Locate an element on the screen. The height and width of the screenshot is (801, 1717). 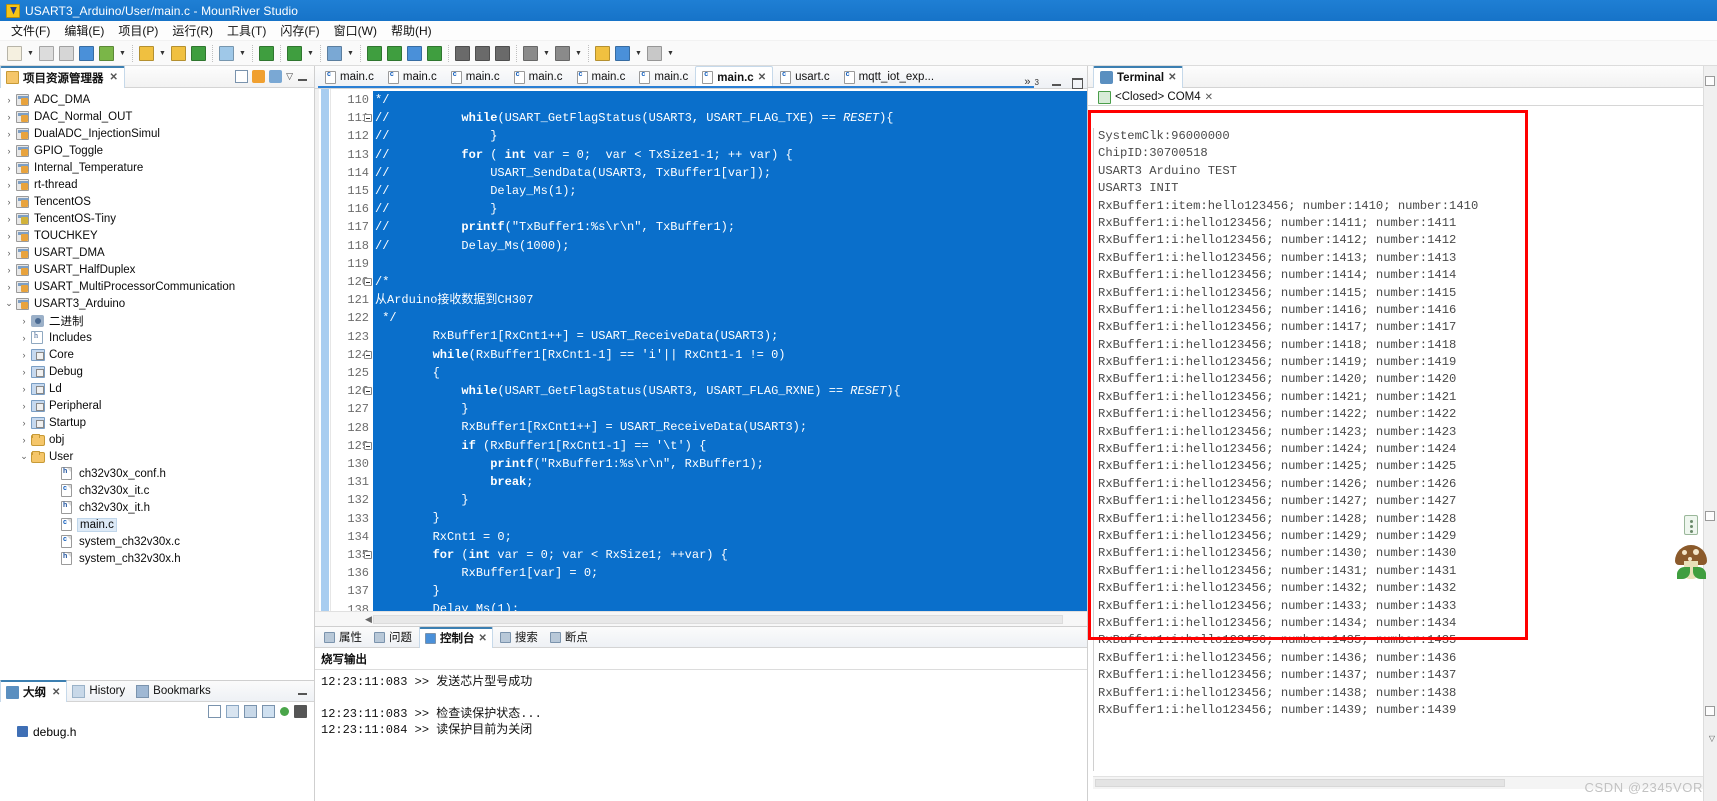
collapse-all-icon is located at coordinates (214, 711).